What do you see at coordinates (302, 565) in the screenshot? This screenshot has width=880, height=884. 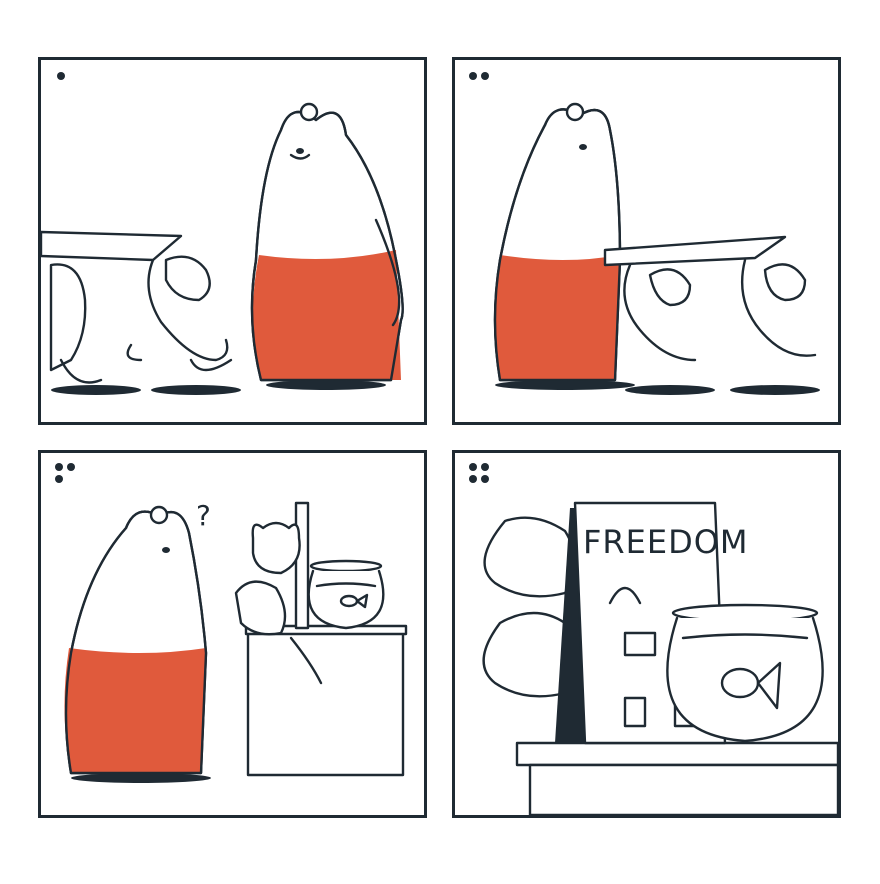 I see `sign-edge` at bounding box center [302, 565].